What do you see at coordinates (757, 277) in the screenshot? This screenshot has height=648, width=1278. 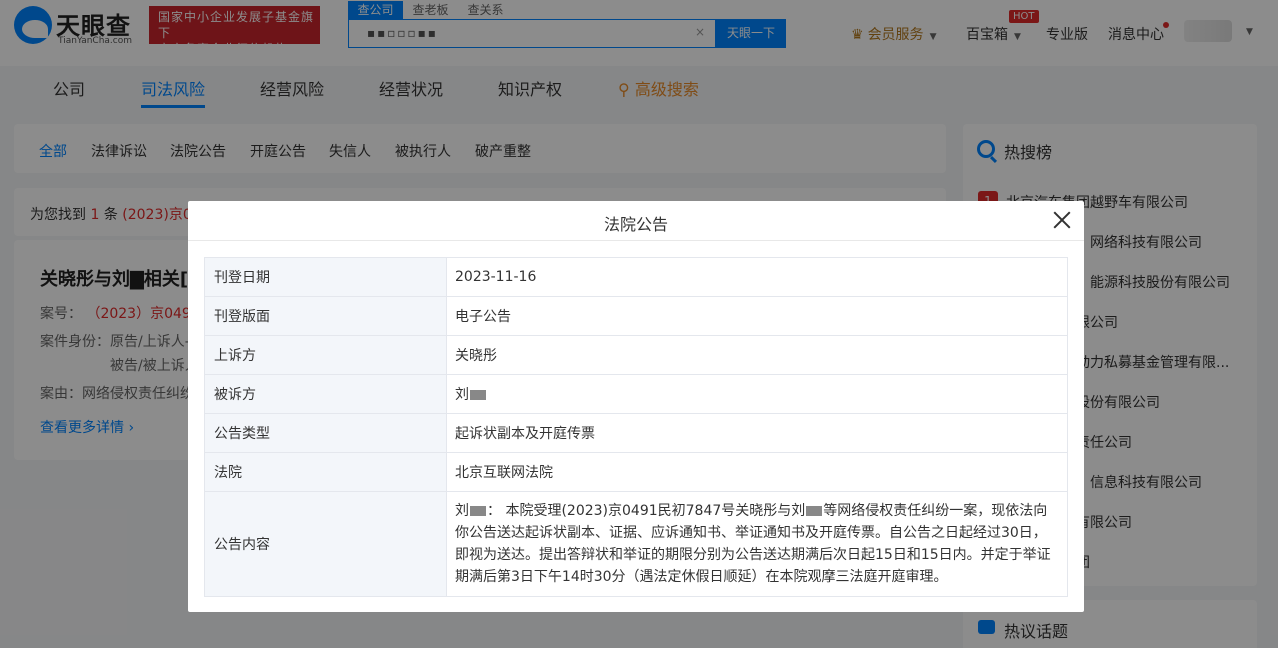 I see `field-value-publish-date: 2023-11-16` at bounding box center [757, 277].